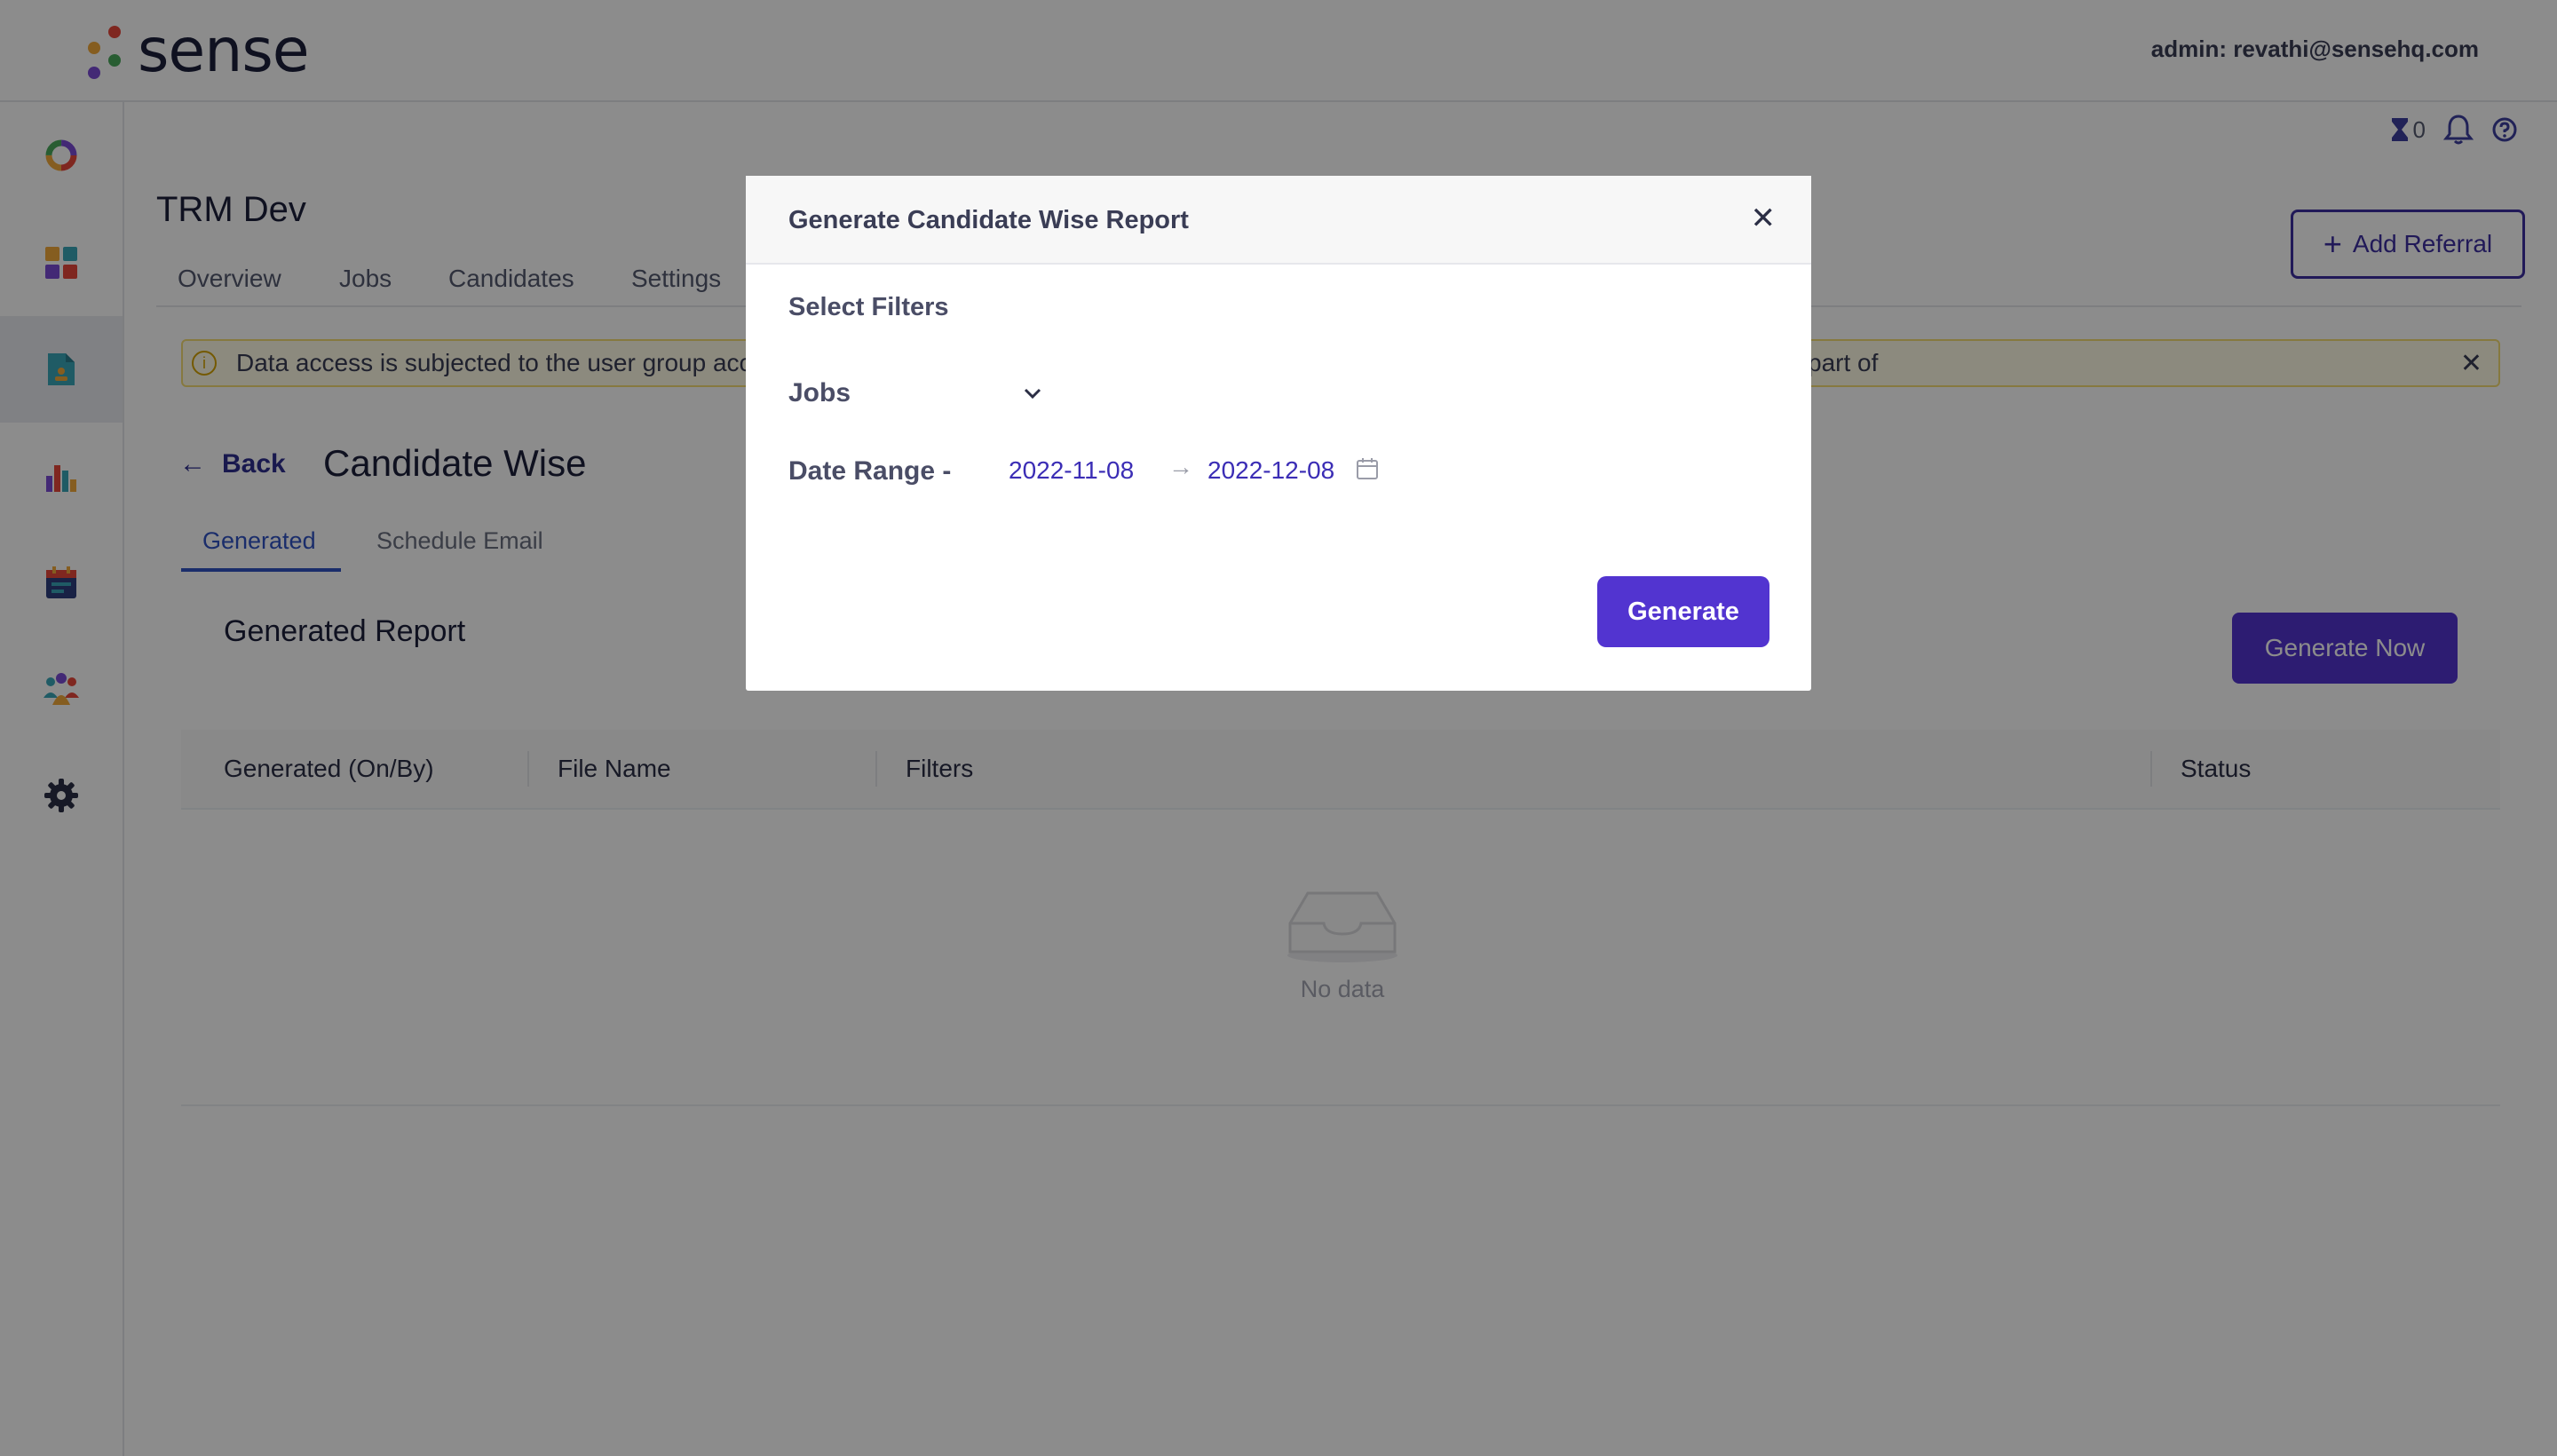 Image resolution: width=2557 pixels, height=1456 pixels. What do you see at coordinates (1278, 220) in the screenshot?
I see `modal-header: Generate Candidate Wise Report ✕` at bounding box center [1278, 220].